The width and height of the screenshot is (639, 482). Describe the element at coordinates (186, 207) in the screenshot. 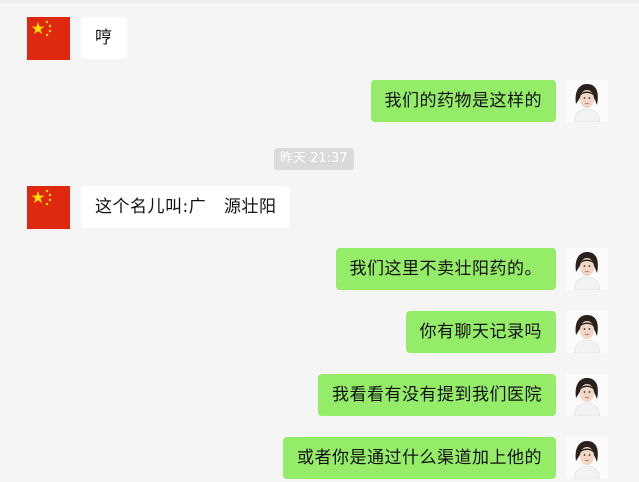

I see `message-bubble-received: 这个名儿叫:广 源壮阳` at that location.